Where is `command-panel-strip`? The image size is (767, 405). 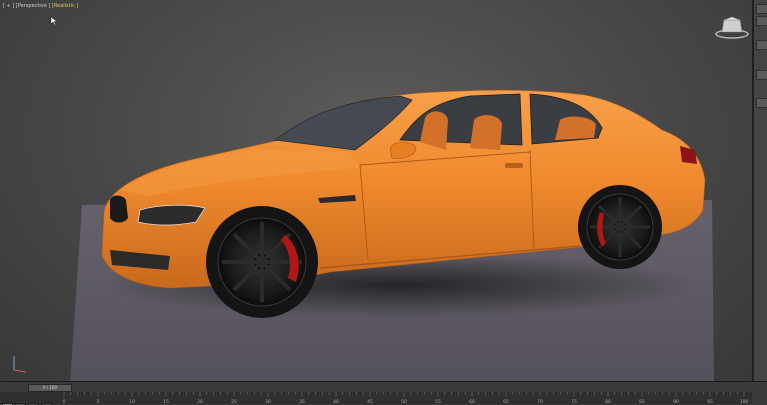
command-panel-strip is located at coordinates (760, 190).